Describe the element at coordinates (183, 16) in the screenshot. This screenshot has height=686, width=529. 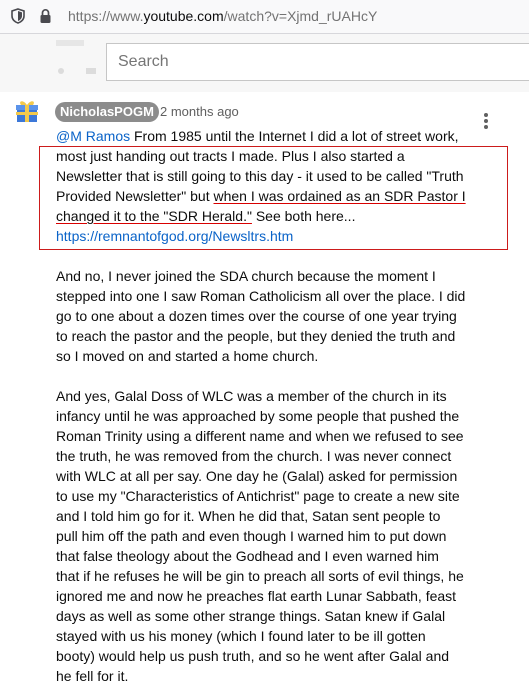
I see `url-host: youtube.com` at that location.